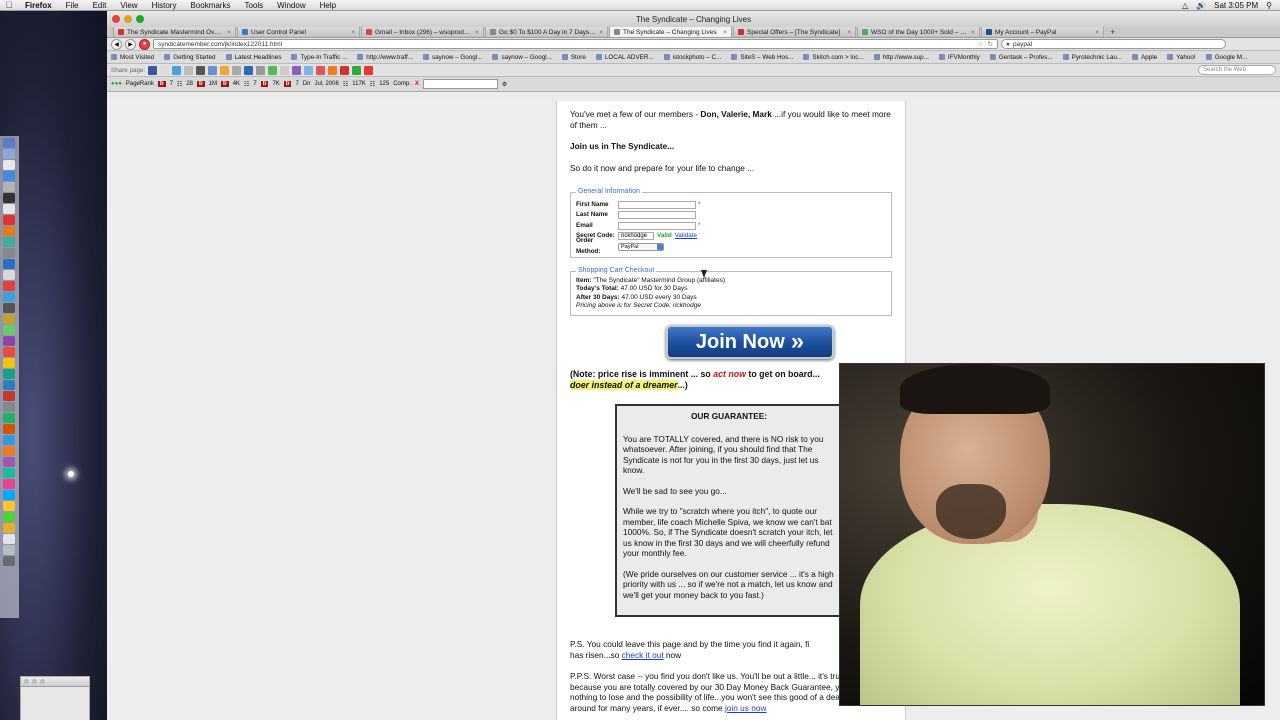 The image size is (1280, 720). What do you see at coordinates (253, 57) in the screenshot?
I see `bookmark-item: Latest Headlines` at bounding box center [253, 57].